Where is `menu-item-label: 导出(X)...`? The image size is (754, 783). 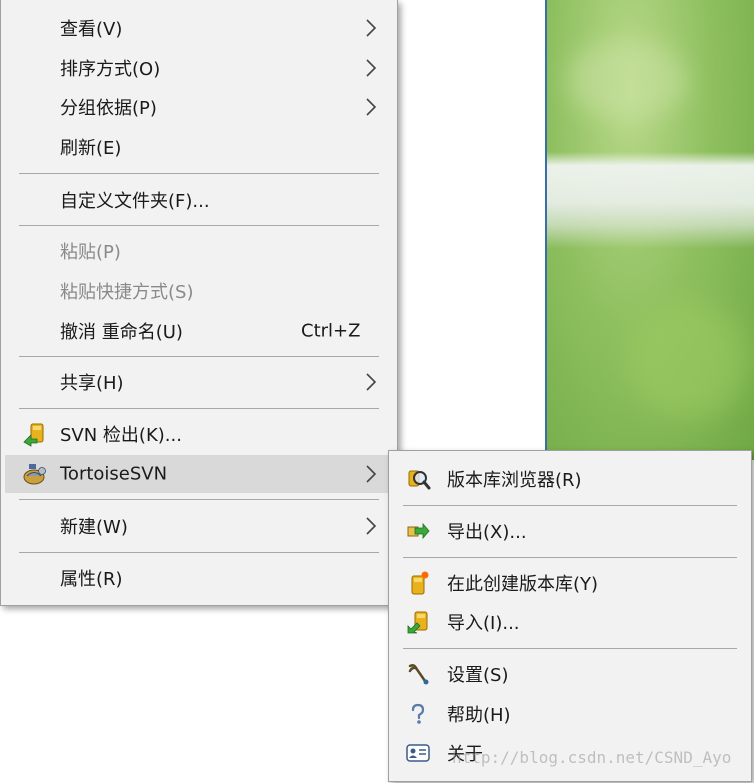 menu-item-label: 导出(X)... is located at coordinates (487, 532).